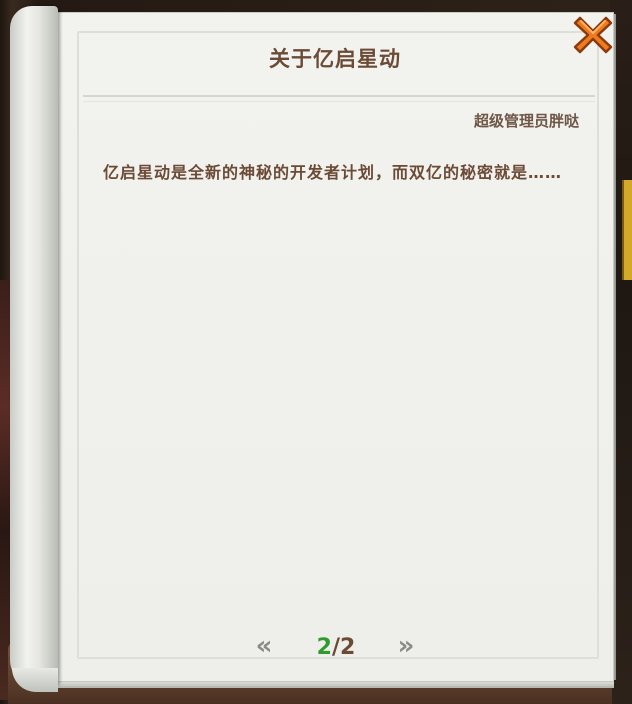  I want to click on pagination: « 2/2 », so click(335, 646).